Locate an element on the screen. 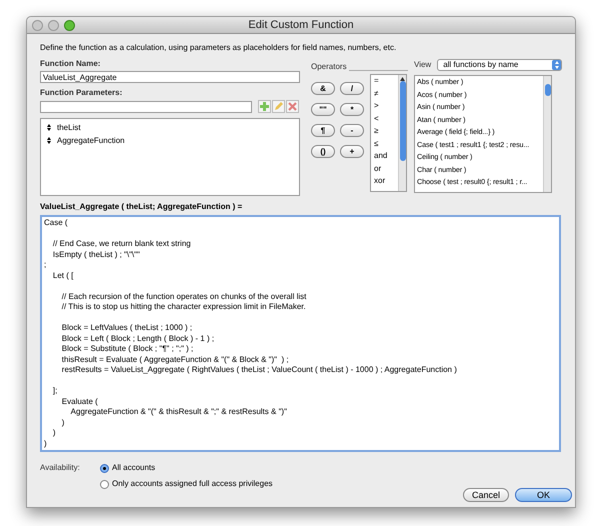  parameter-item: AggregateFunction is located at coordinates (91, 140).